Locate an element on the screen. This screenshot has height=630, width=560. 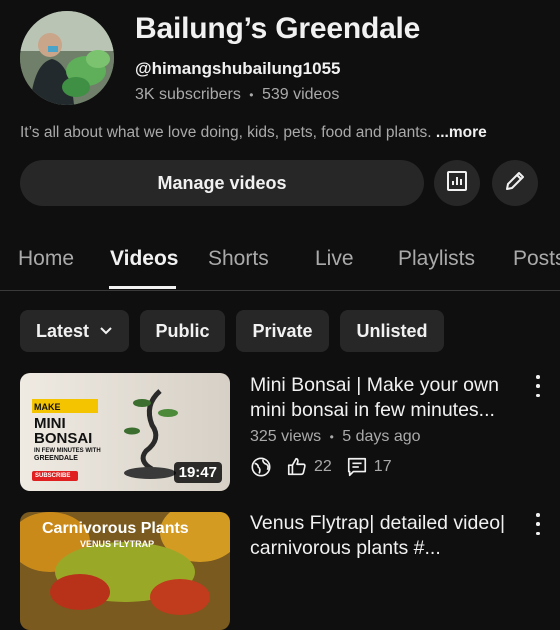
like-count: 22 is located at coordinates (323, 466).